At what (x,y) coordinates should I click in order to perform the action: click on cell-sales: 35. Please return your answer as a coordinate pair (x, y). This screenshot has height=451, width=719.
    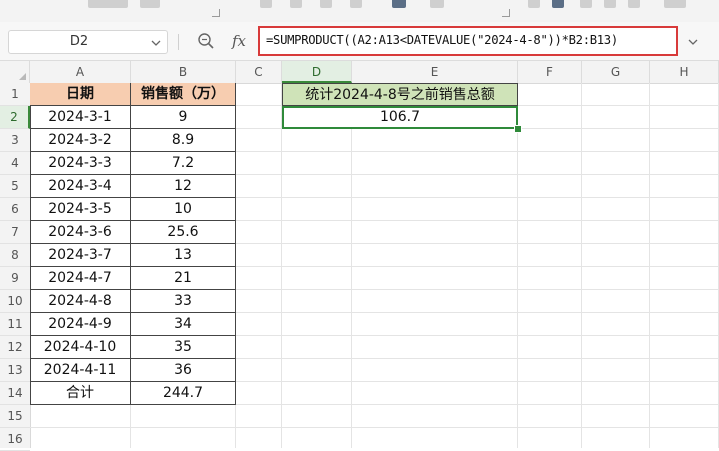
    Looking at the image, I should click on (183, 347).